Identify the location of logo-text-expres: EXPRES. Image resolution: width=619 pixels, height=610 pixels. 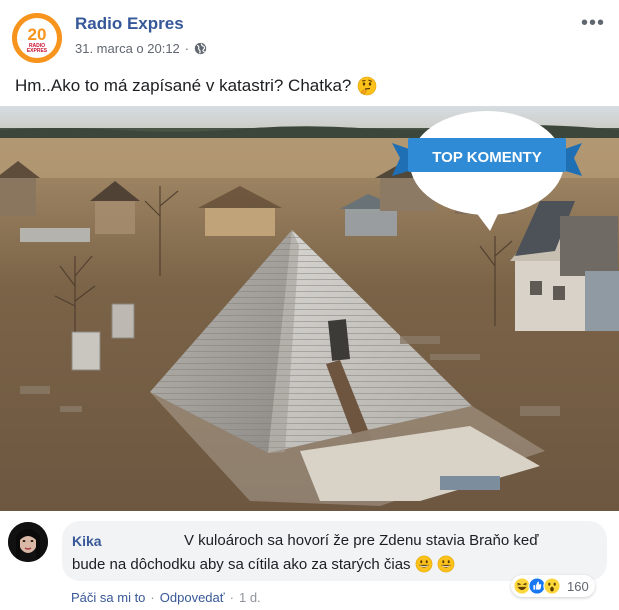
(37, 51).